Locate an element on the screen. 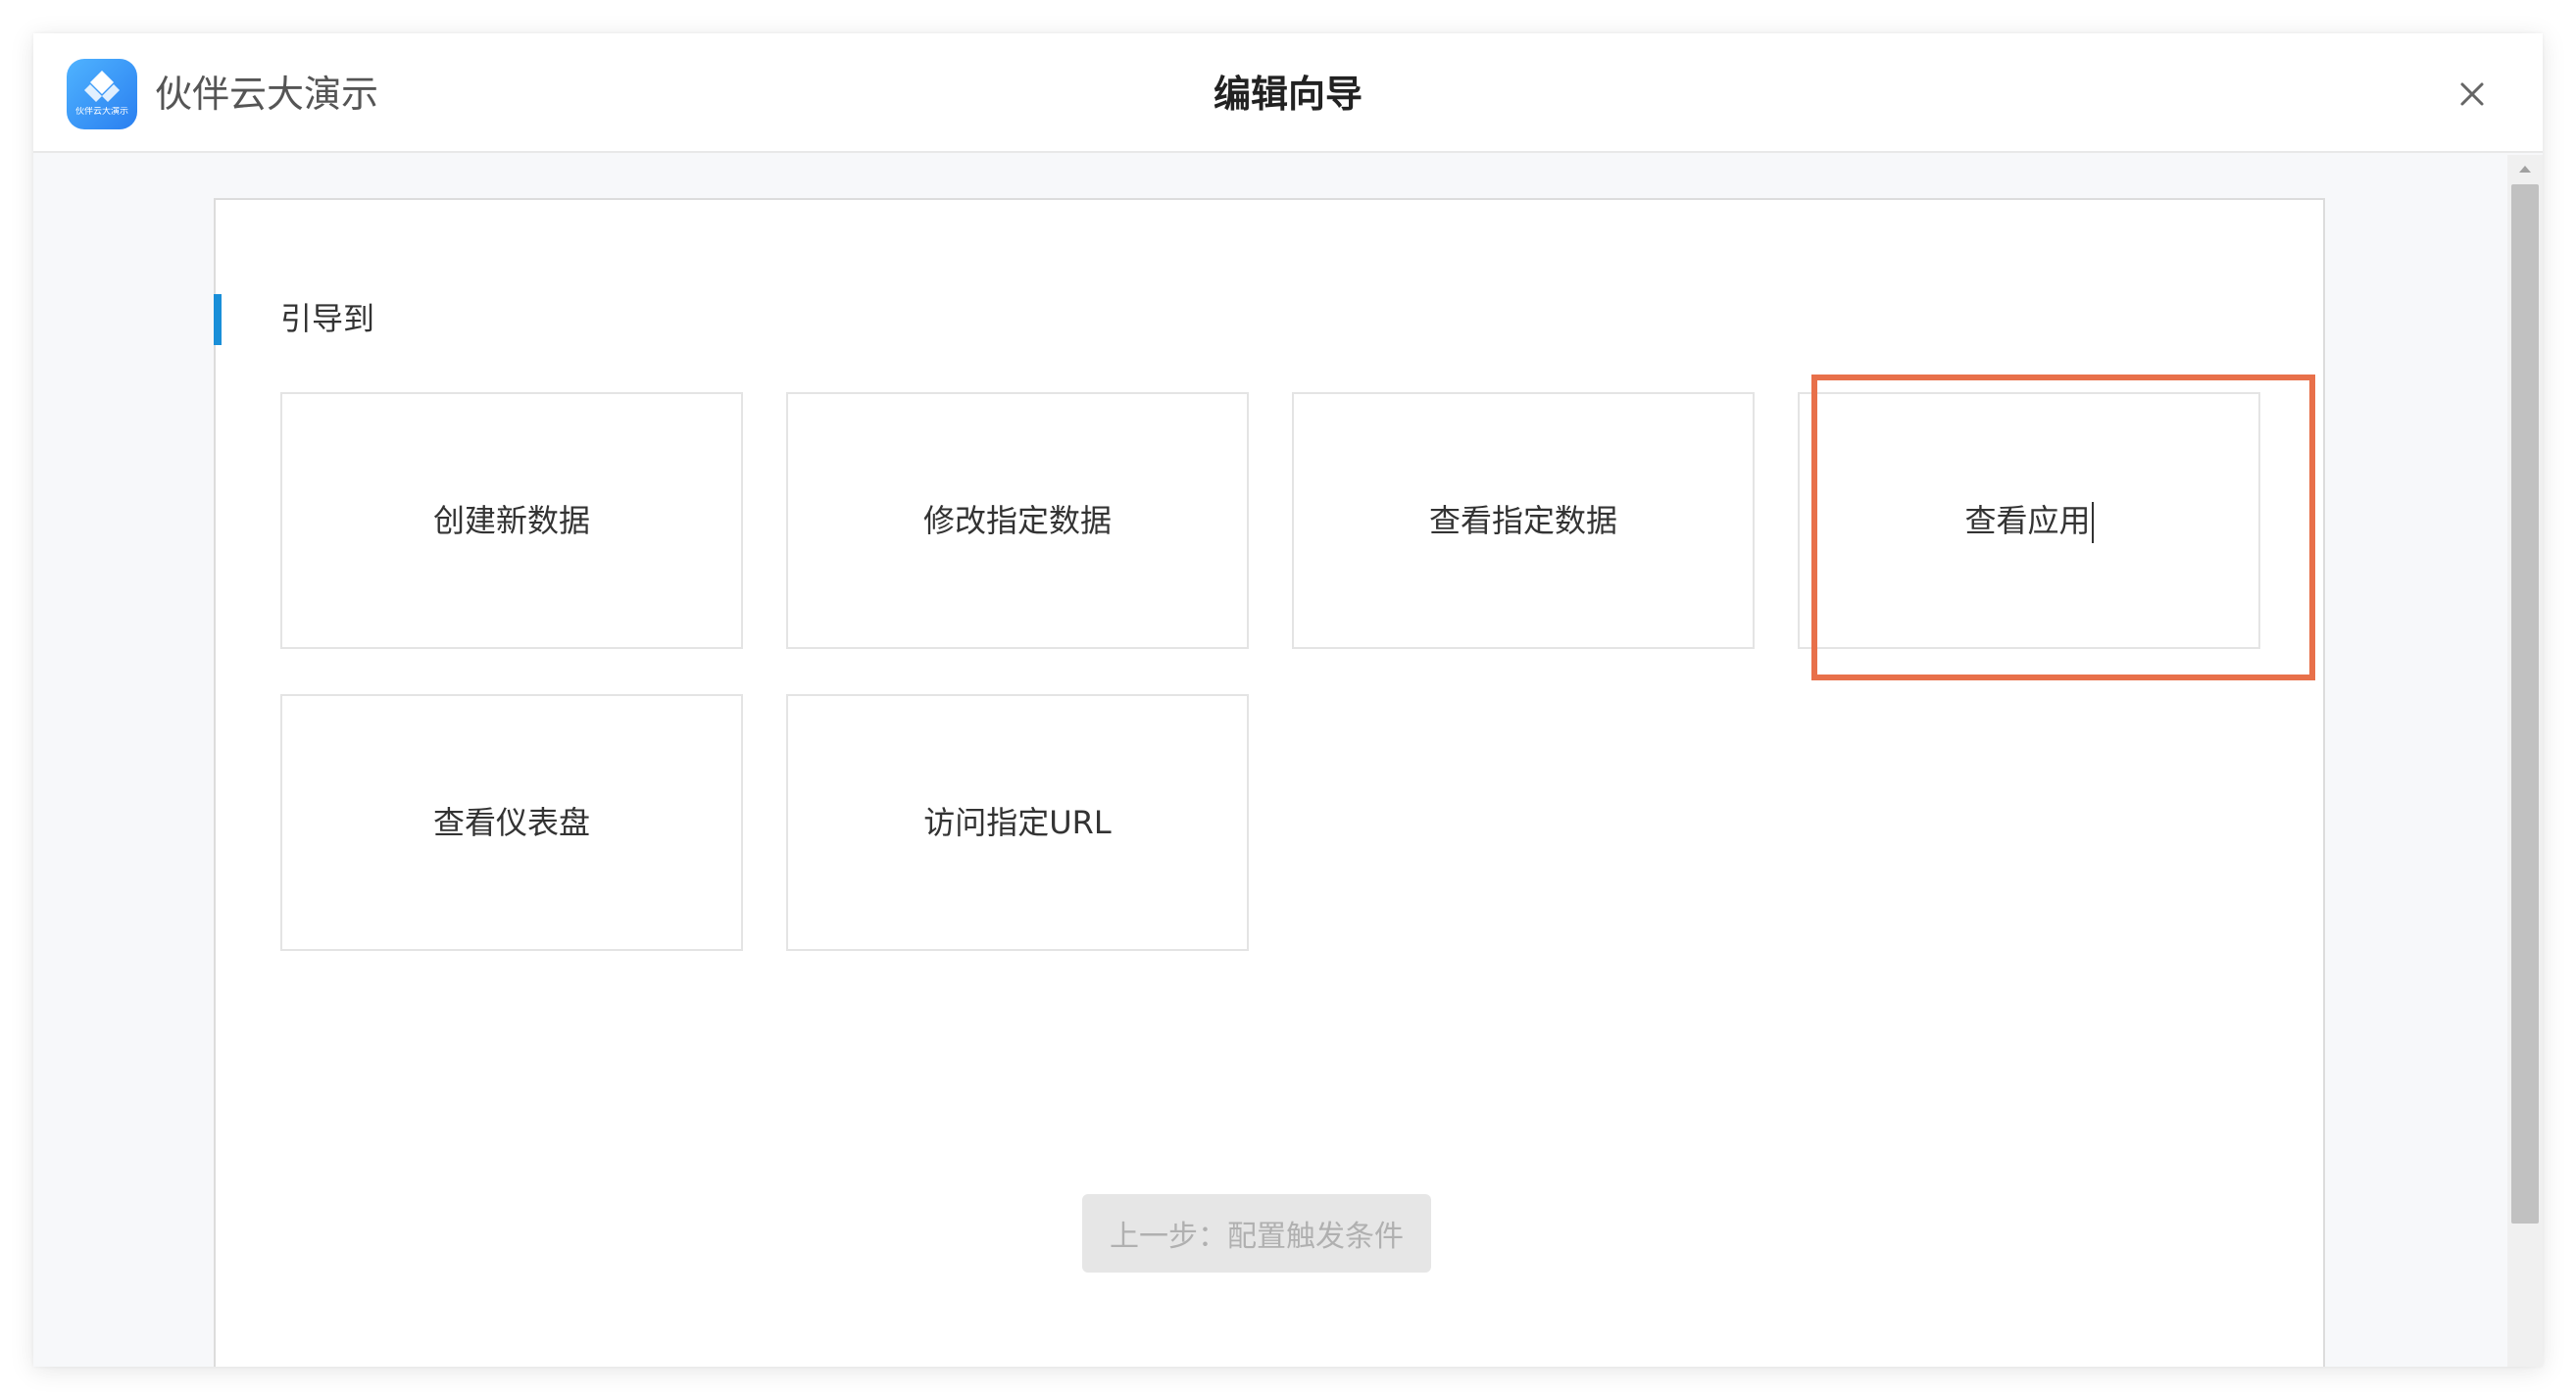  close-button is located at coordinates (2472, 94).